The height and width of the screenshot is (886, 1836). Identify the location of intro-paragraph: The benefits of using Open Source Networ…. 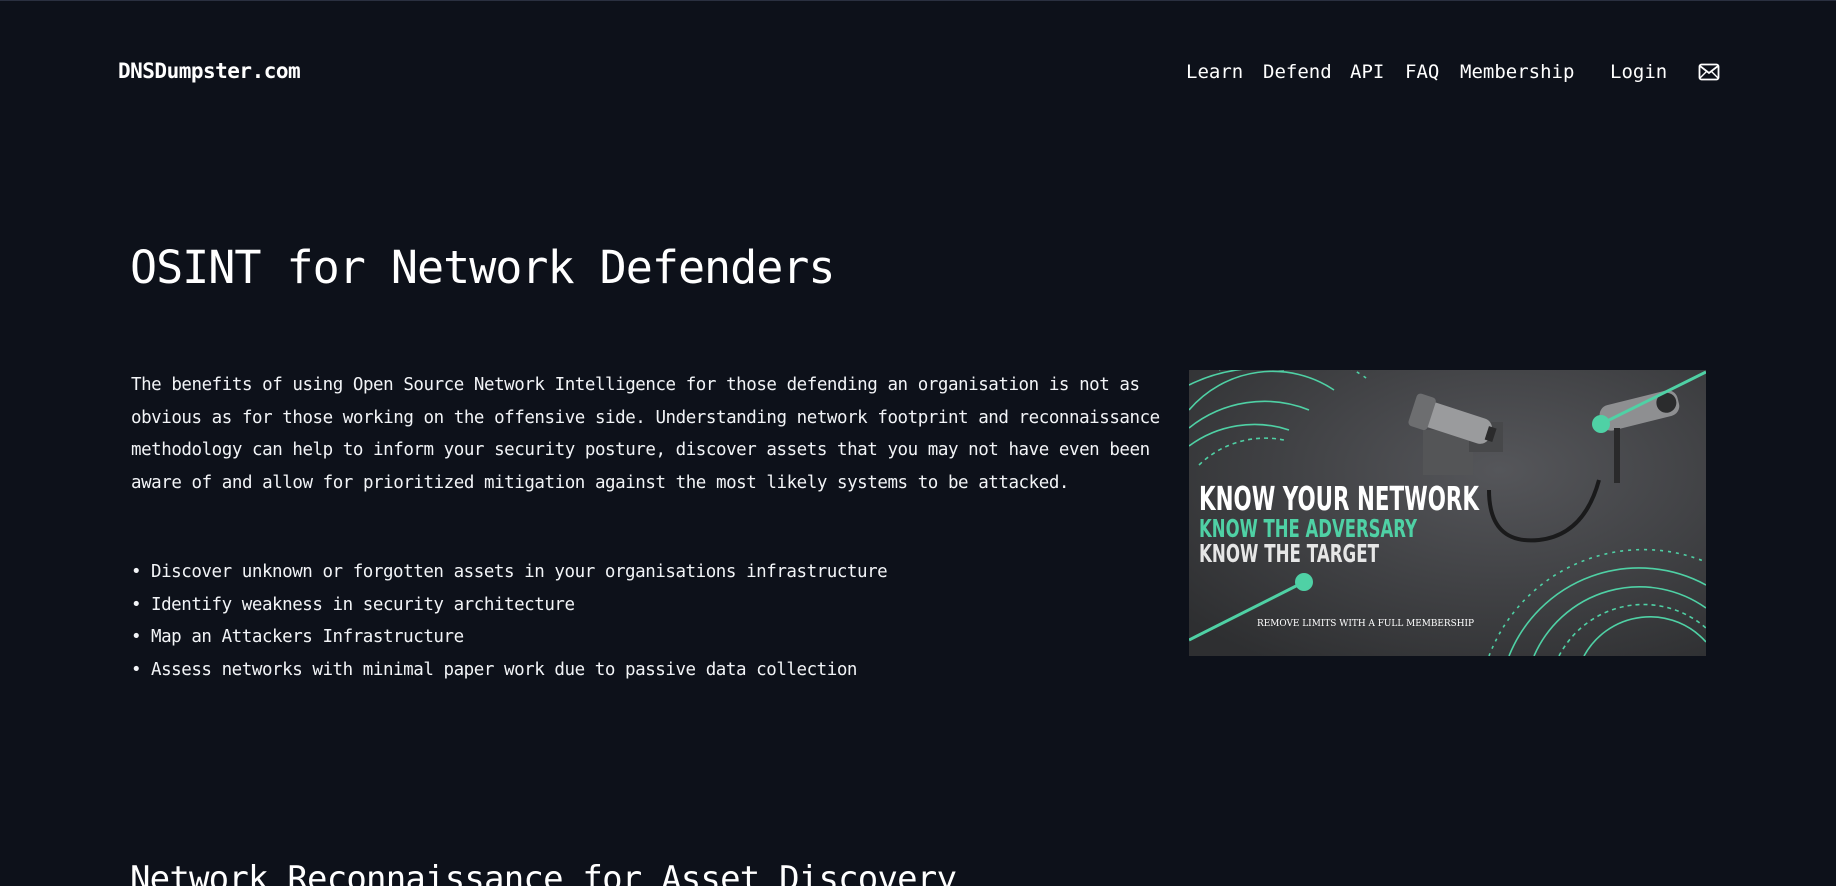
(645, 434).